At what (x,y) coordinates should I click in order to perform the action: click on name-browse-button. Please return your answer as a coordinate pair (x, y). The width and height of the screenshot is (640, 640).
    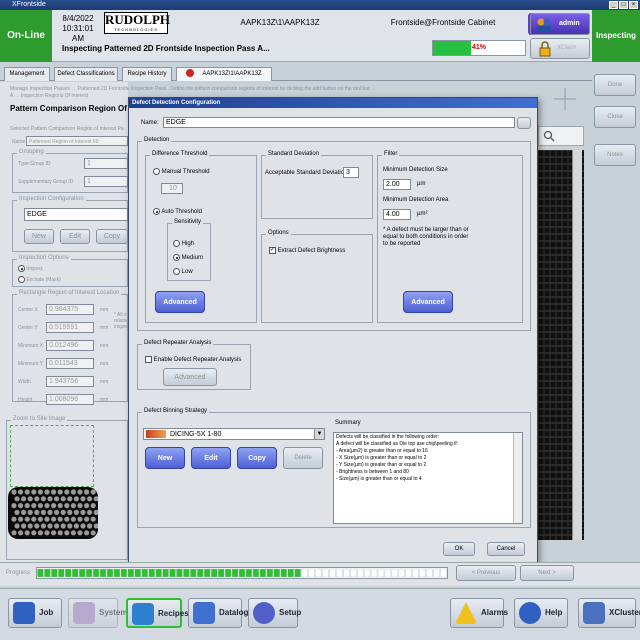
    Looking at the image, I should click on (524, 123).